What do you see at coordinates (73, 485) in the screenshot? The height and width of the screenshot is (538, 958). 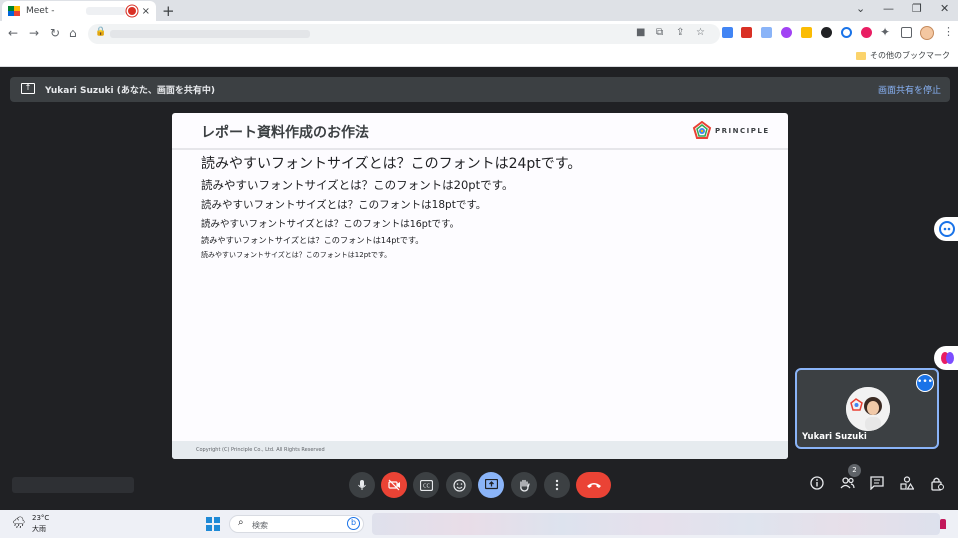 I see `meeting-details-redacted` at bounding box center [73, 485].